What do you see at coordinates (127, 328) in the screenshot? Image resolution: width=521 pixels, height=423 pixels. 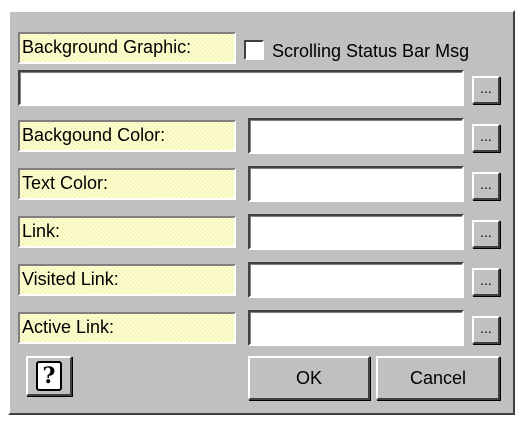 I see `active-link-color-label: Active Link:` at bounding box center [127, 328].